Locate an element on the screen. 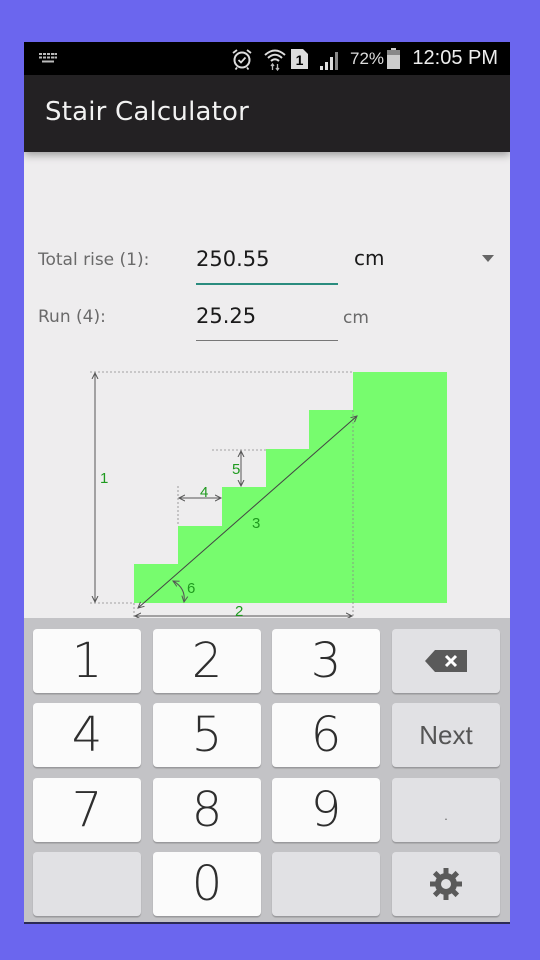  alarm-icon is located at coordinates (242, 59).